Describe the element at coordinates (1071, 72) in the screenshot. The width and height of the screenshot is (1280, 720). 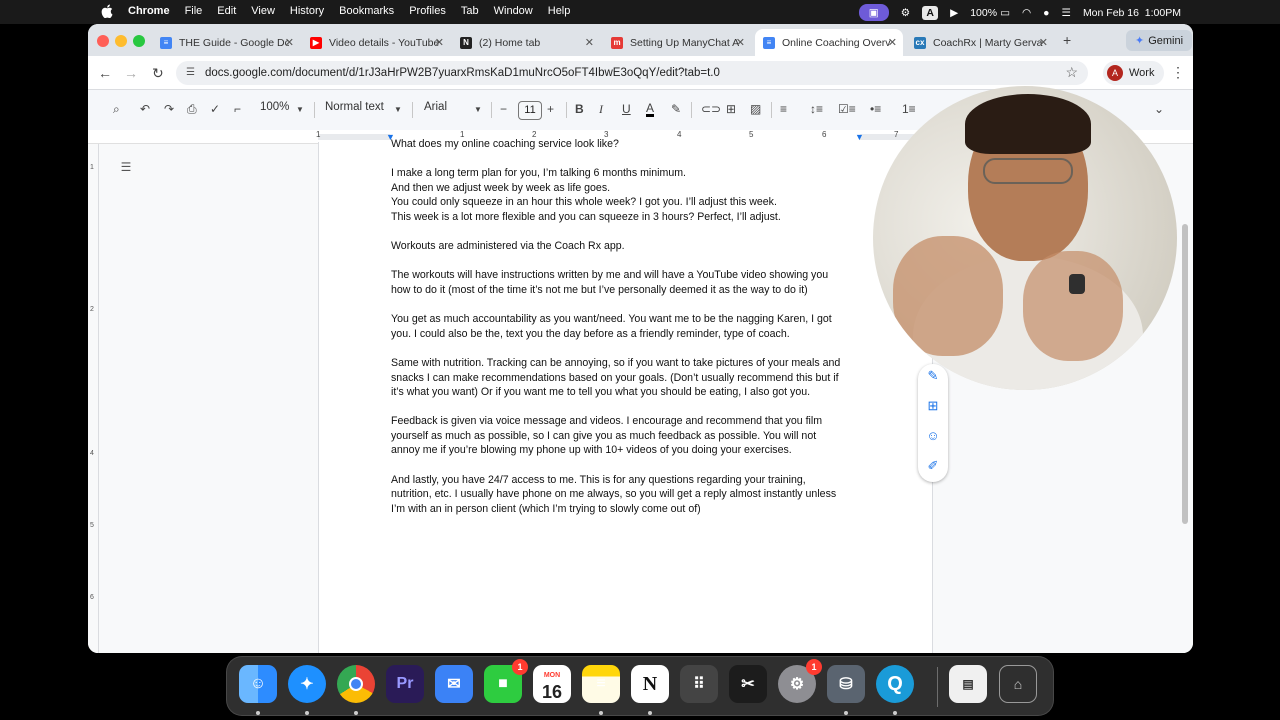
I see `bookmark-star-icon: ☆` at that location.